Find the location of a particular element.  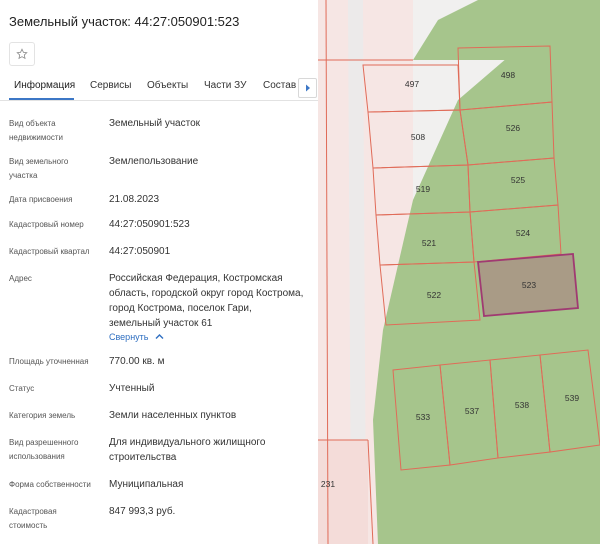

field-label-cadastral-quarter: Кадастровый квартал is located at coordinates (49, 251).